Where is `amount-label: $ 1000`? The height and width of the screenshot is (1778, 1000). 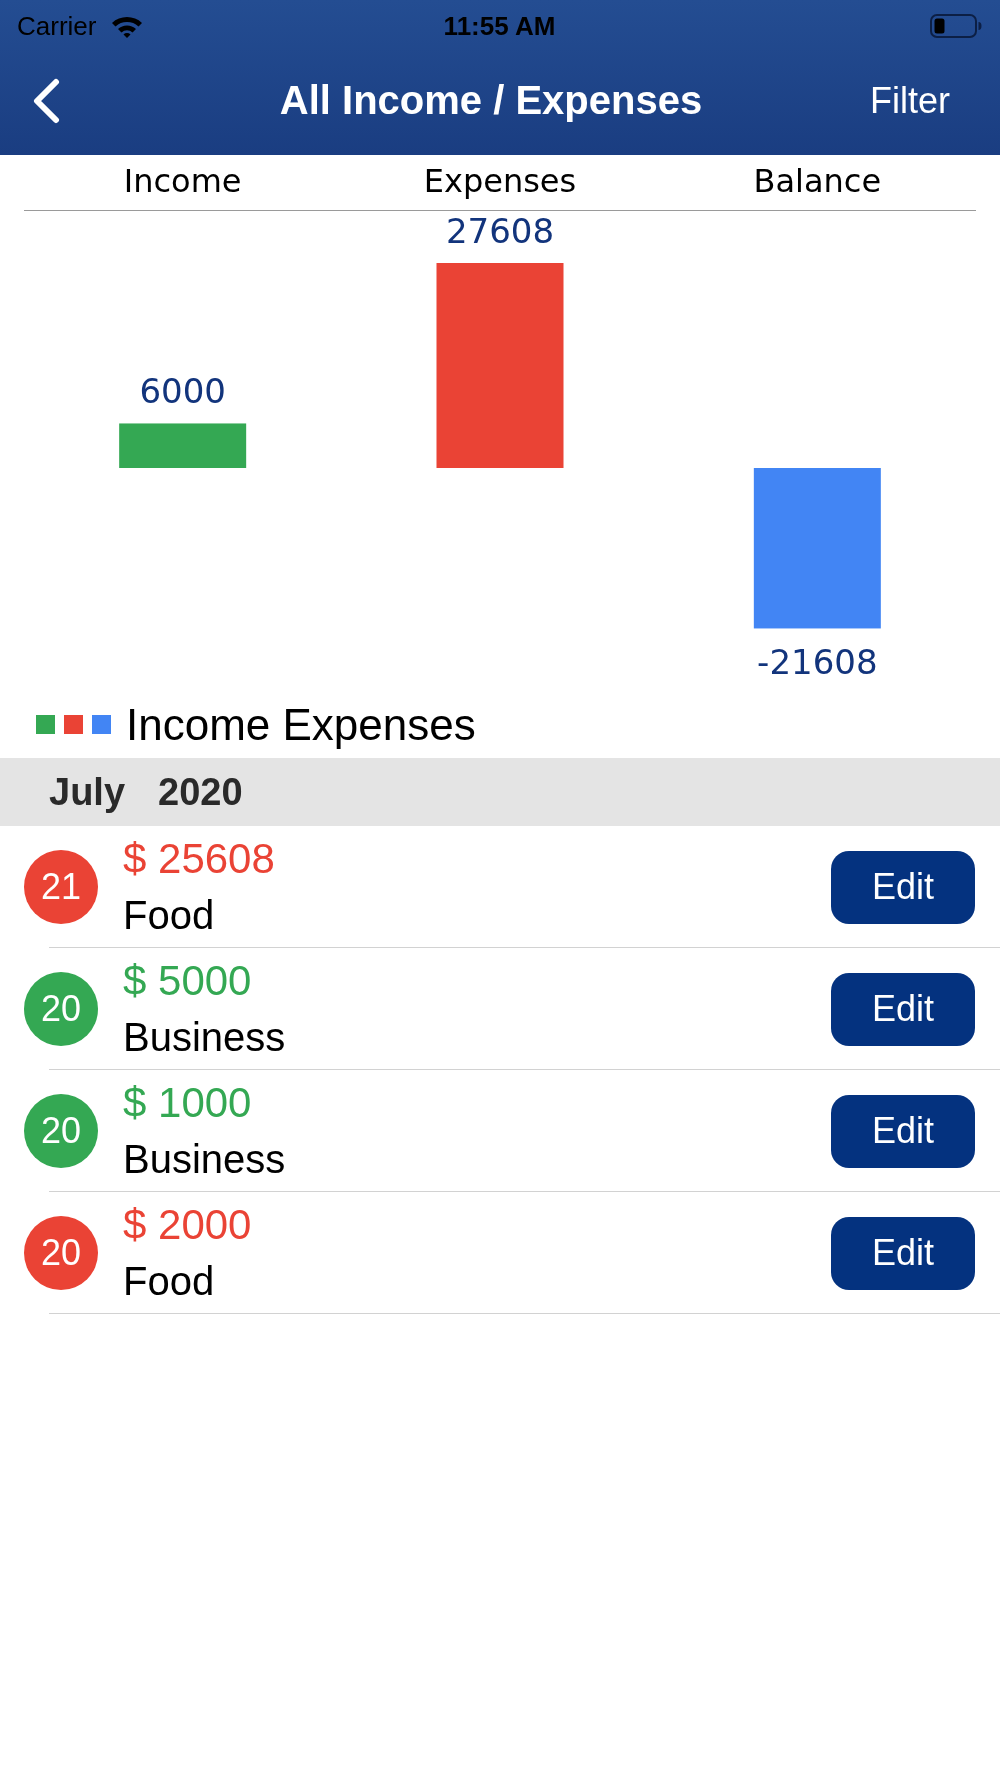 amount-label: $ 1000 is located at coordinates (188, 1103).